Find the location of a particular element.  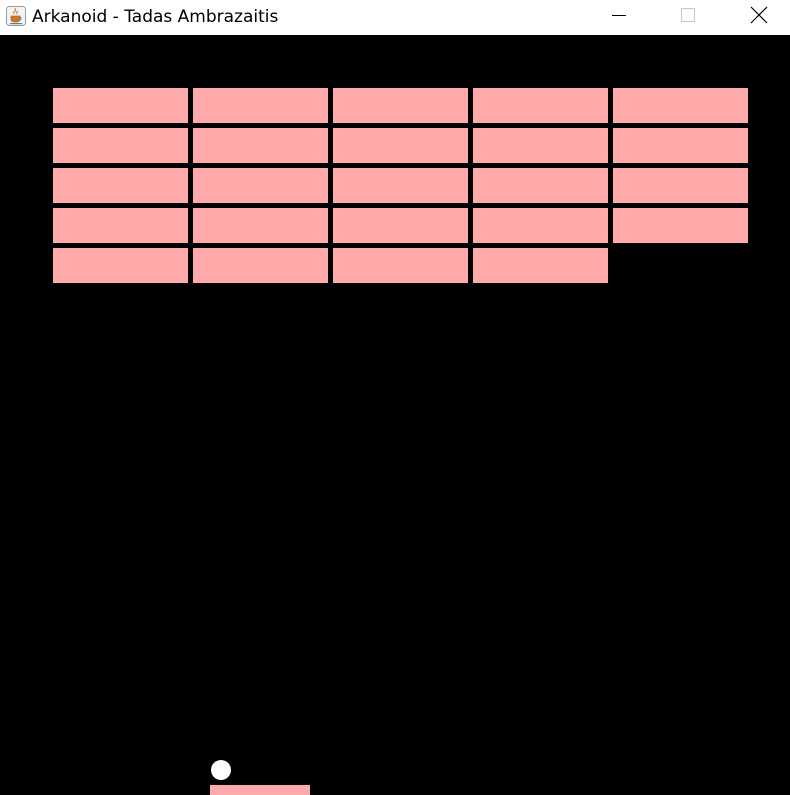

minimize-button is located at coordinates (619, 16).